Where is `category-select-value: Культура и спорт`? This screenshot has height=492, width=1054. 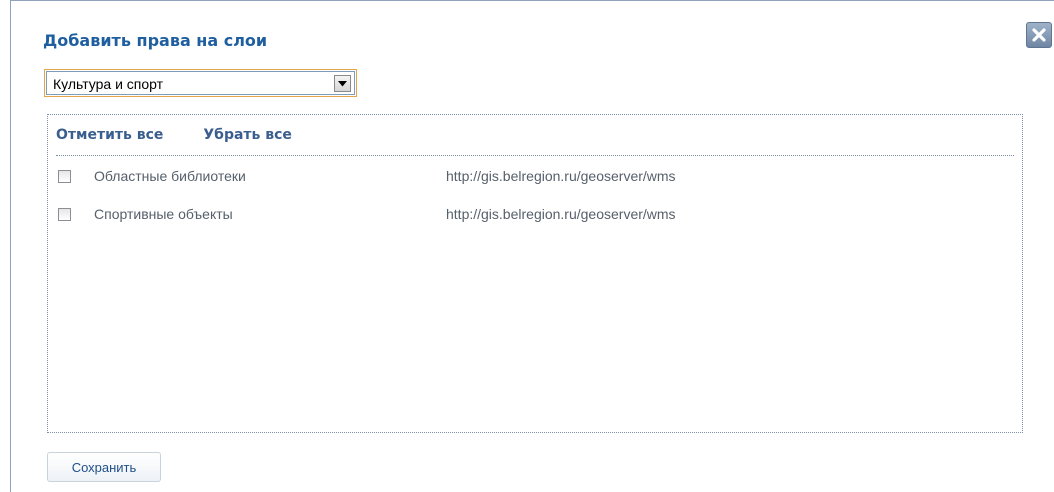
category-select-value: Культура и спорт is located at coordinates (108, 84).